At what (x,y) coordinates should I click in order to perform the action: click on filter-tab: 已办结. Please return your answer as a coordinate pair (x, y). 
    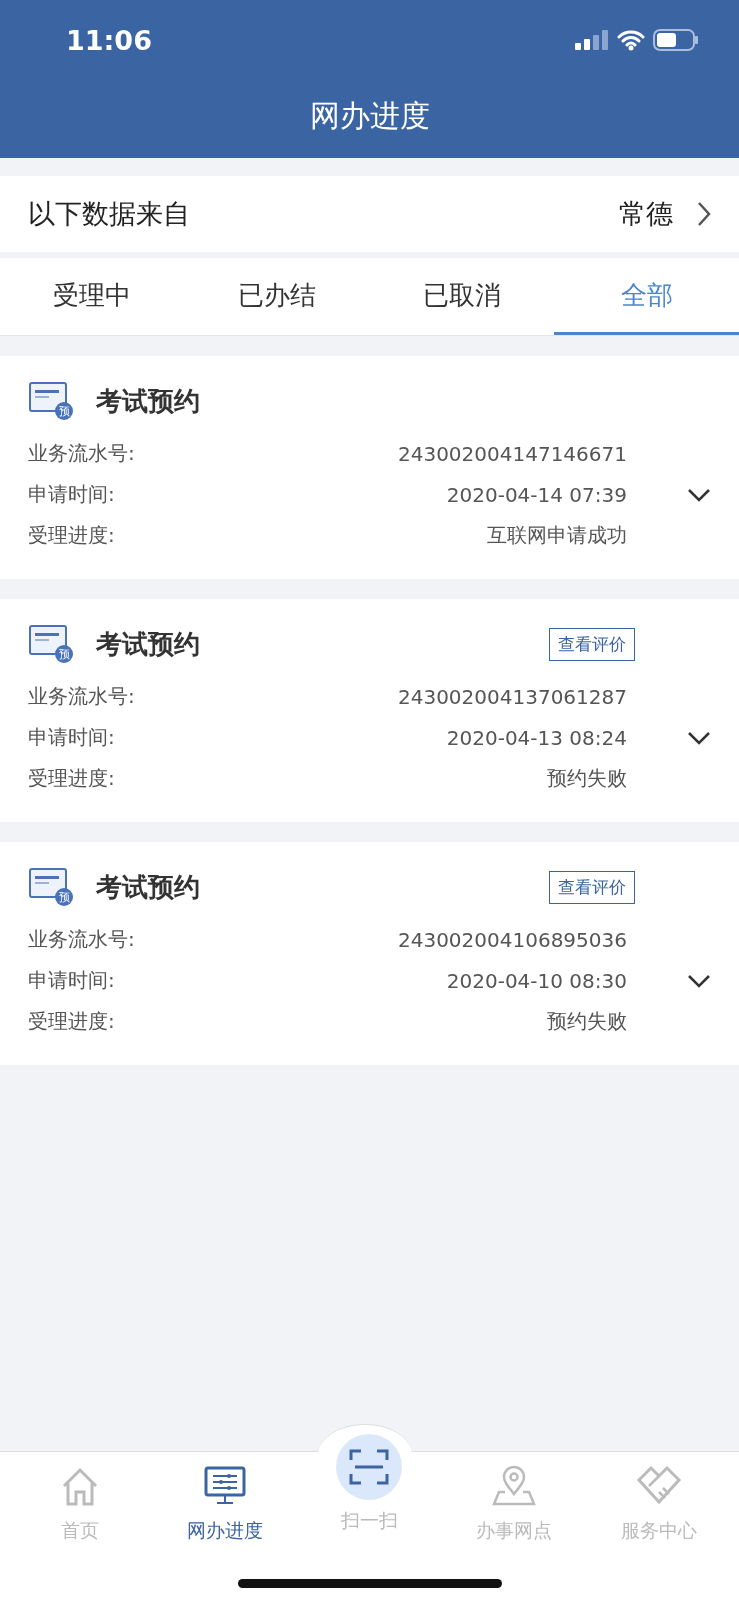
    Looking at the image, I should click on (277, 296).